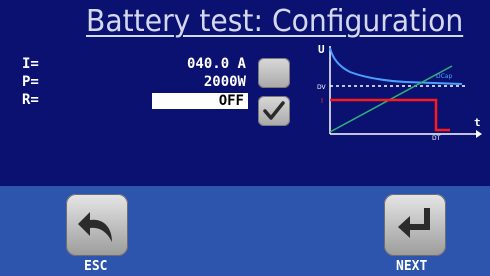 The height and width of the screenshot is (276, 490). What do you see at coordinates (196, 64) in the screenshot?
I see `current-value: 040.0 A` at bounding box center [196, 64].